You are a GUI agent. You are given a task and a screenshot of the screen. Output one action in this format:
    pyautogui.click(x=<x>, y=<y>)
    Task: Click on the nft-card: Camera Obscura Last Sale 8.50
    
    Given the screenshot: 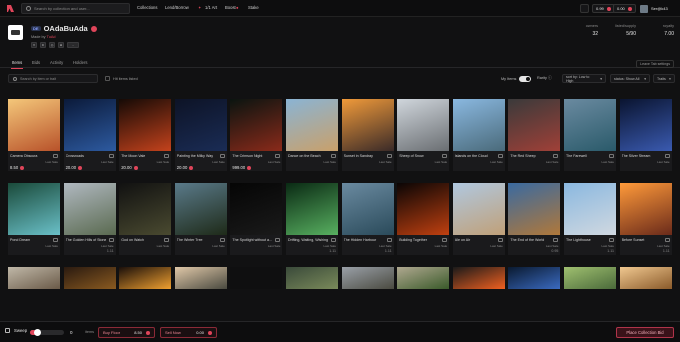 What is the action you would take?
    pyautogui.click(x=34, y=135)
    